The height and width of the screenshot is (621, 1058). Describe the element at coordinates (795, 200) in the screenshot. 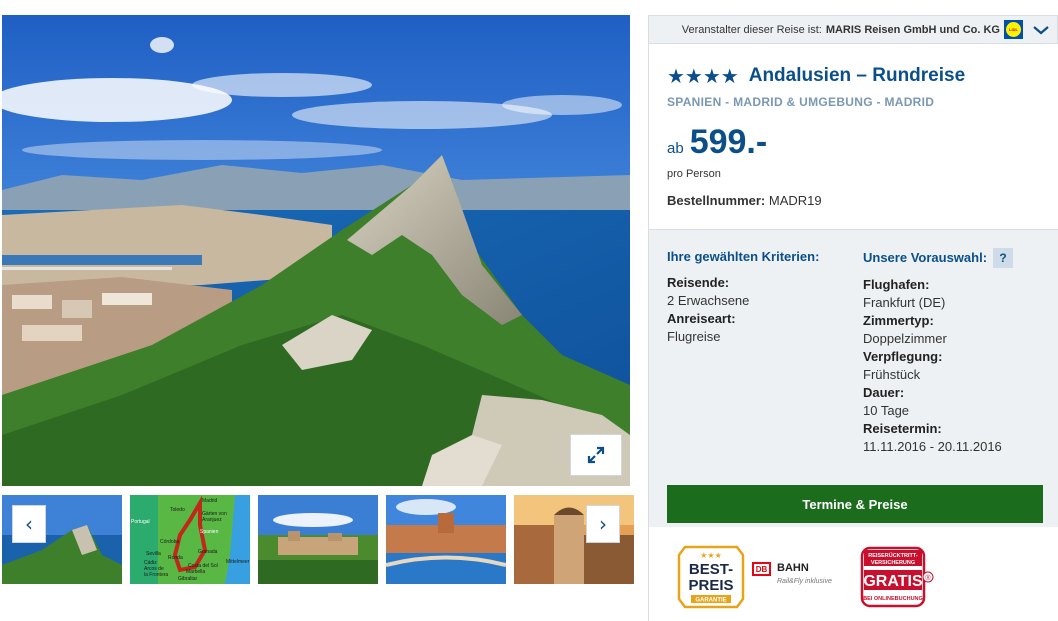

I see `order-number-value: MADR19` at that location.